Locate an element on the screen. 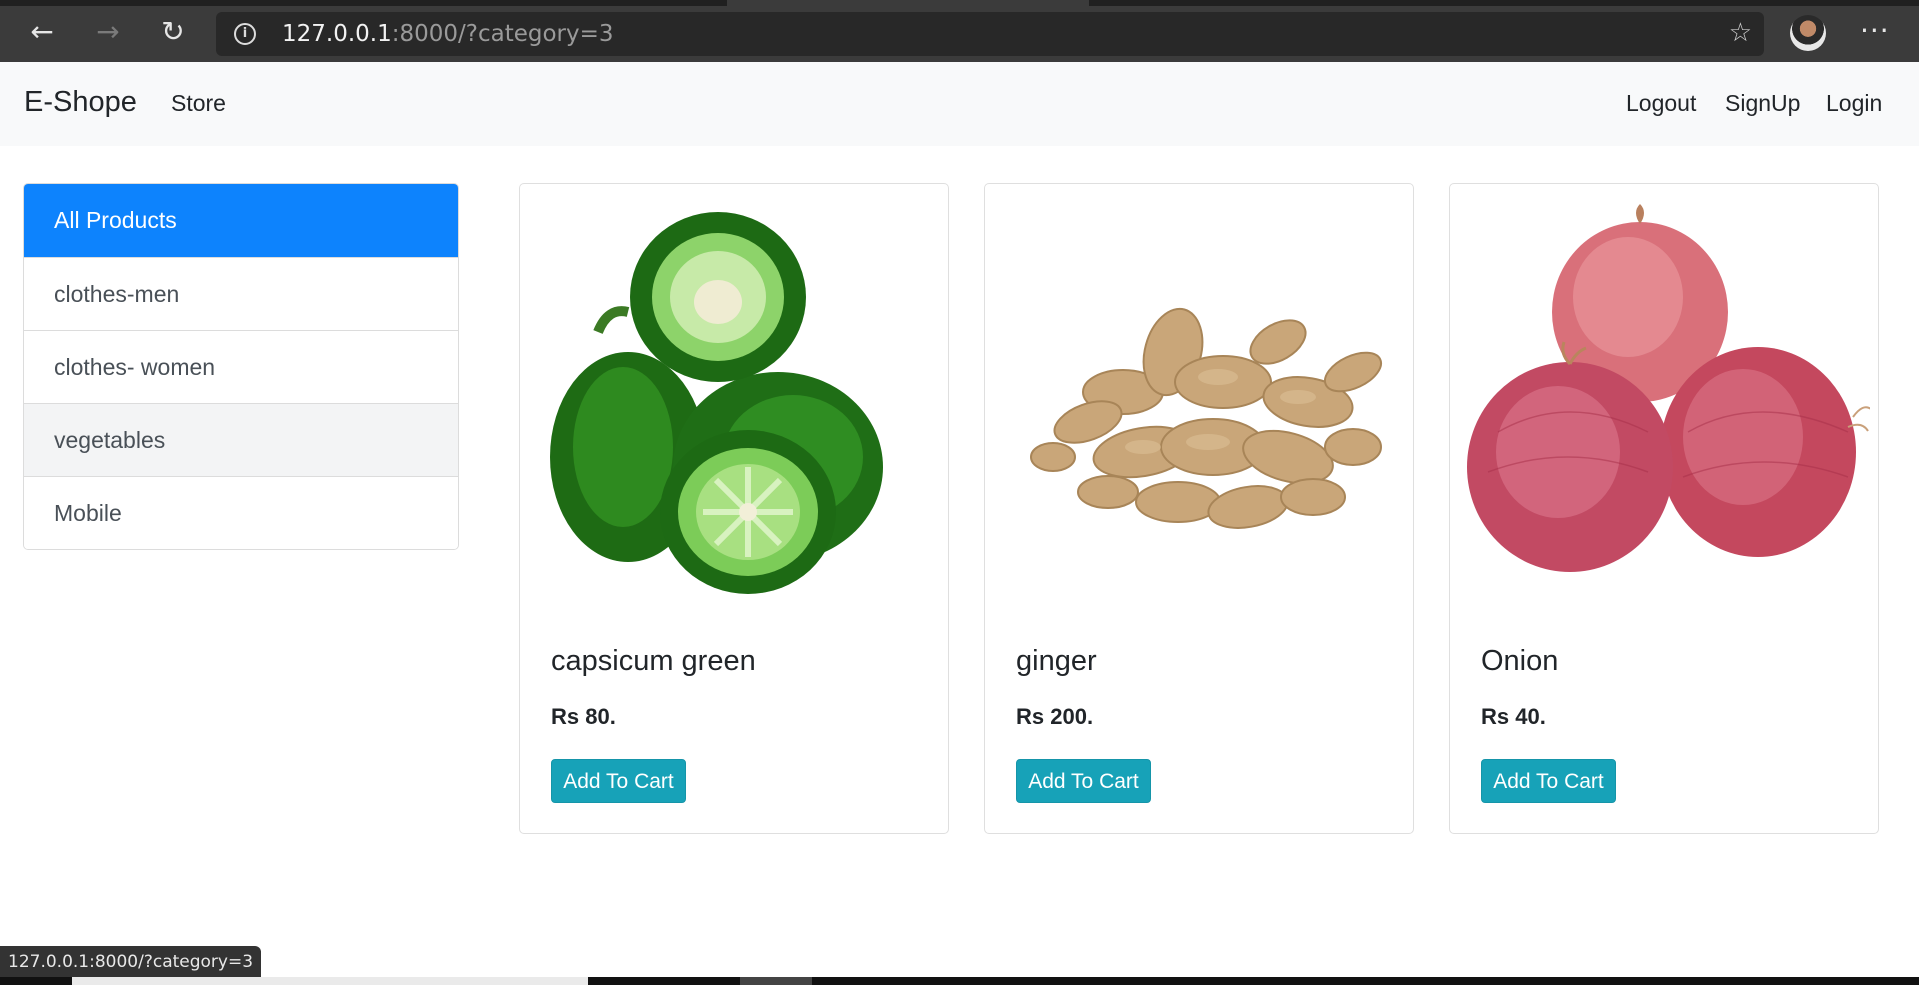  url-text: 127.0.0.1:8000/?category=3 is located at coordinates (448, 34).